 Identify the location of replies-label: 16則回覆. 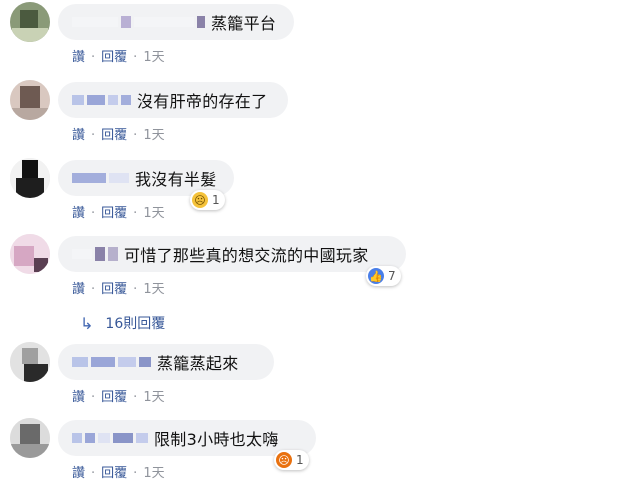
(135, 324).